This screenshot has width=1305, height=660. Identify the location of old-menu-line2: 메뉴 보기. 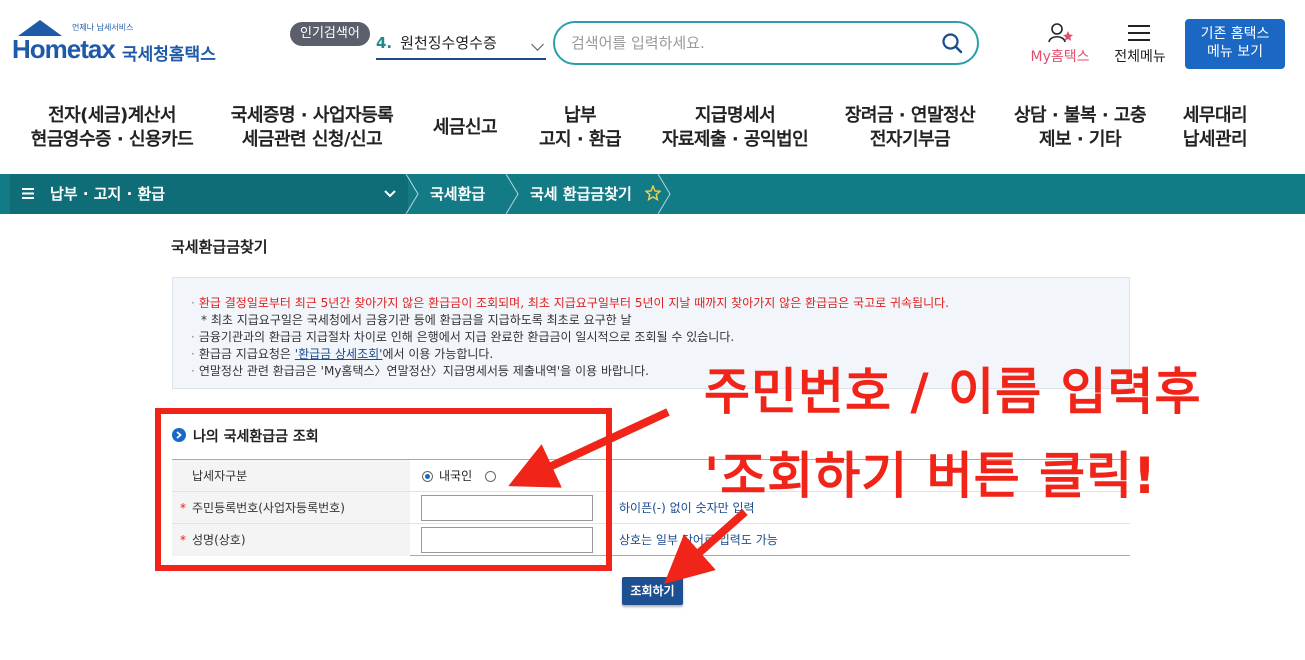
(1235, 52).